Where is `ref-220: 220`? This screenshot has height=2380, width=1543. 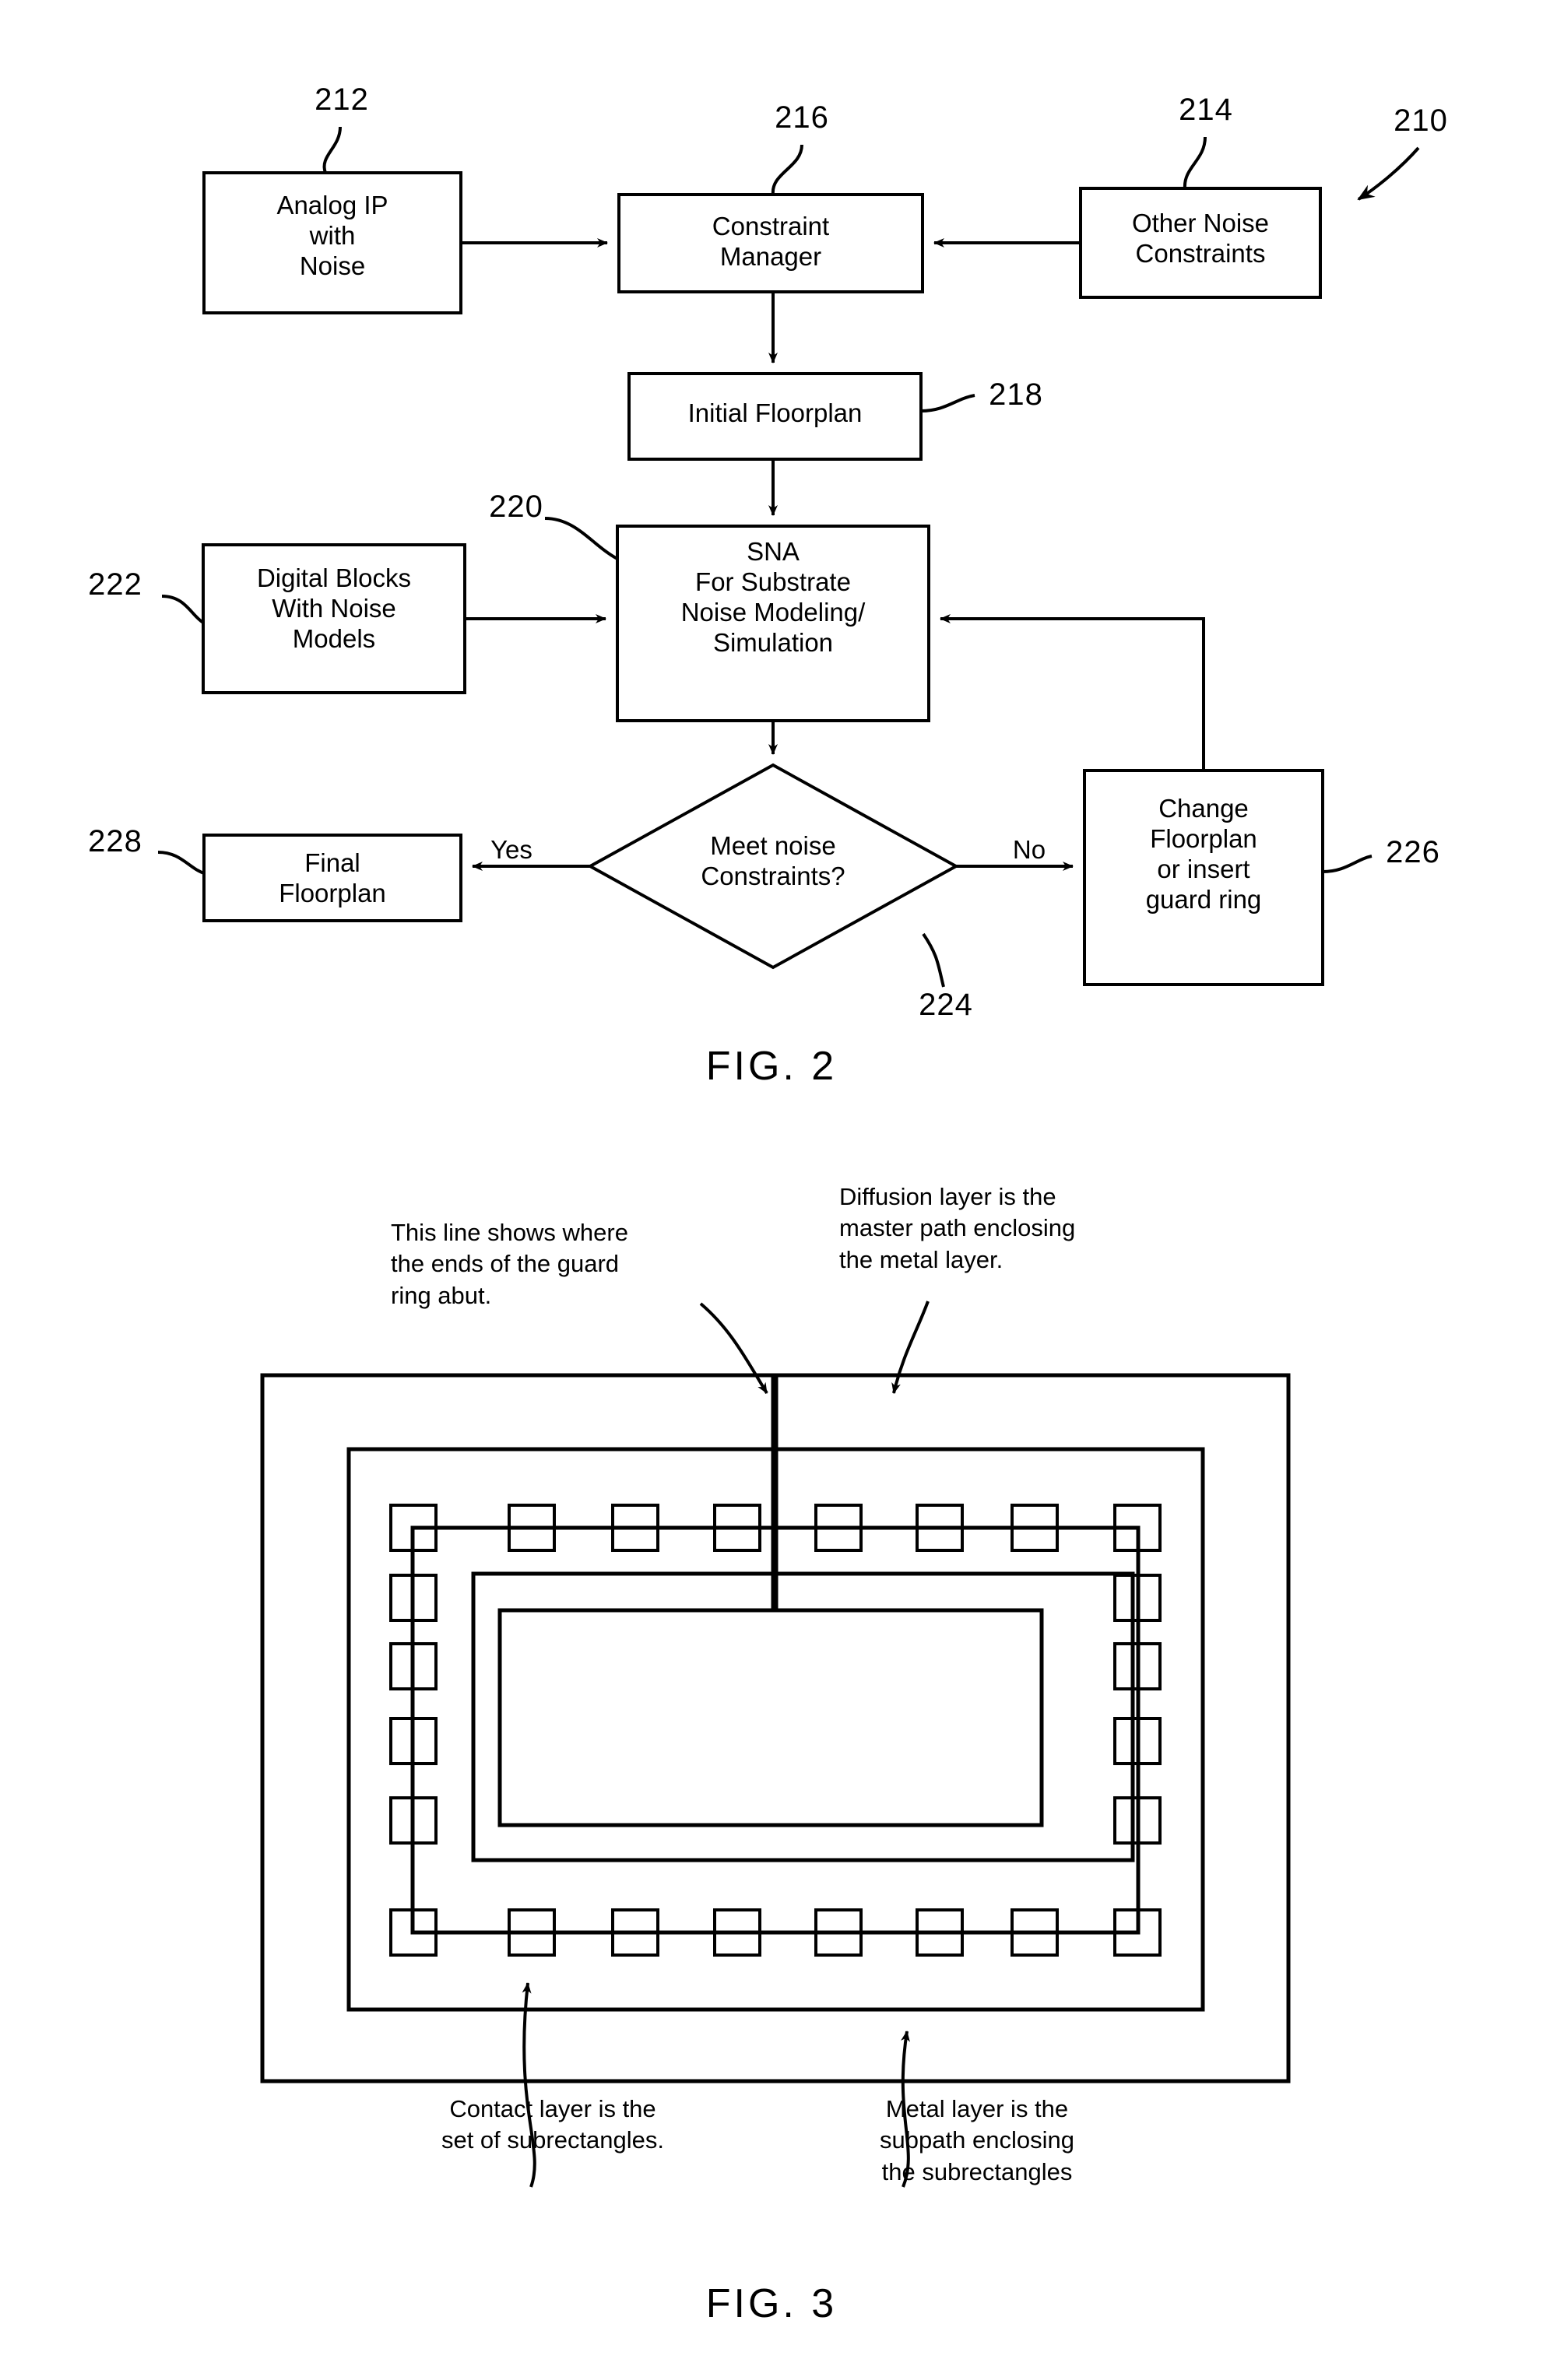
ref-220: 220 is located at coordinates (516, 507).